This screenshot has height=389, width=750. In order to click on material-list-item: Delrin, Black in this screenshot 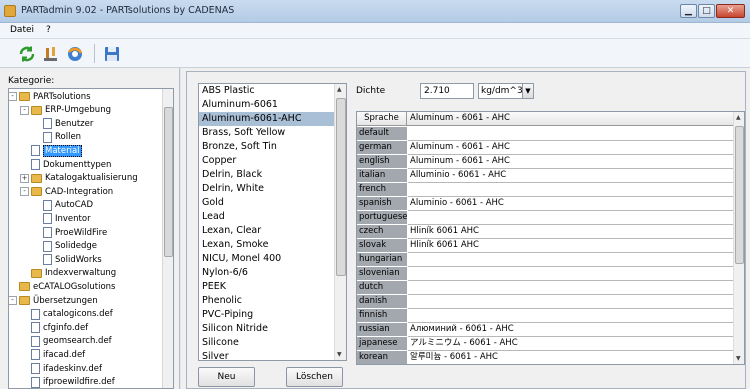, I will do `click(272, 175)`.